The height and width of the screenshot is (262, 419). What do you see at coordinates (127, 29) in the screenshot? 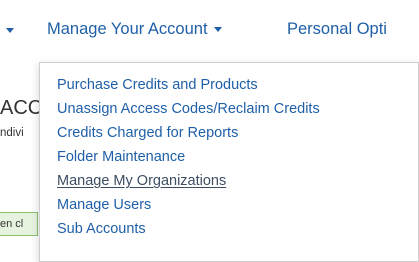
I see `nav-manage-your-account-label: Manage Your Account` at bounding box center [127, 29].